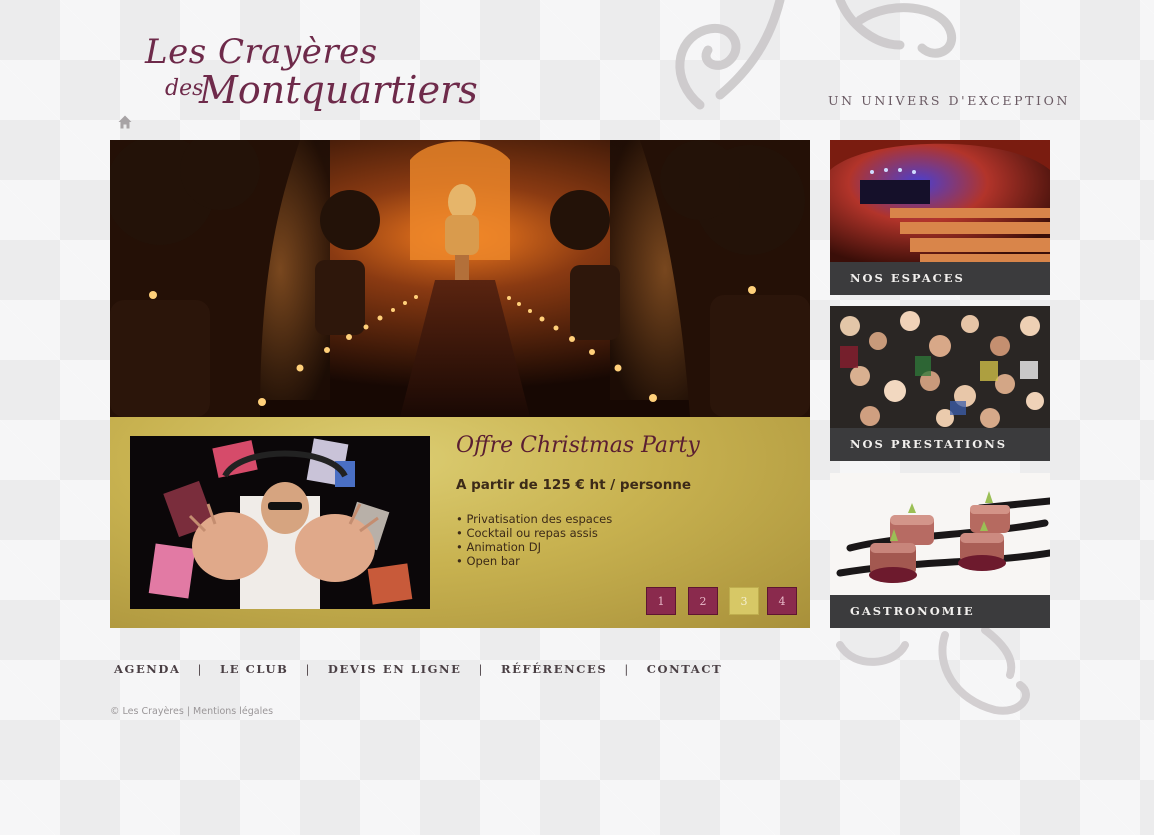 The height and width of the screenshot is (835, 1154). I want to click on espaces-image, so click(940, 201).